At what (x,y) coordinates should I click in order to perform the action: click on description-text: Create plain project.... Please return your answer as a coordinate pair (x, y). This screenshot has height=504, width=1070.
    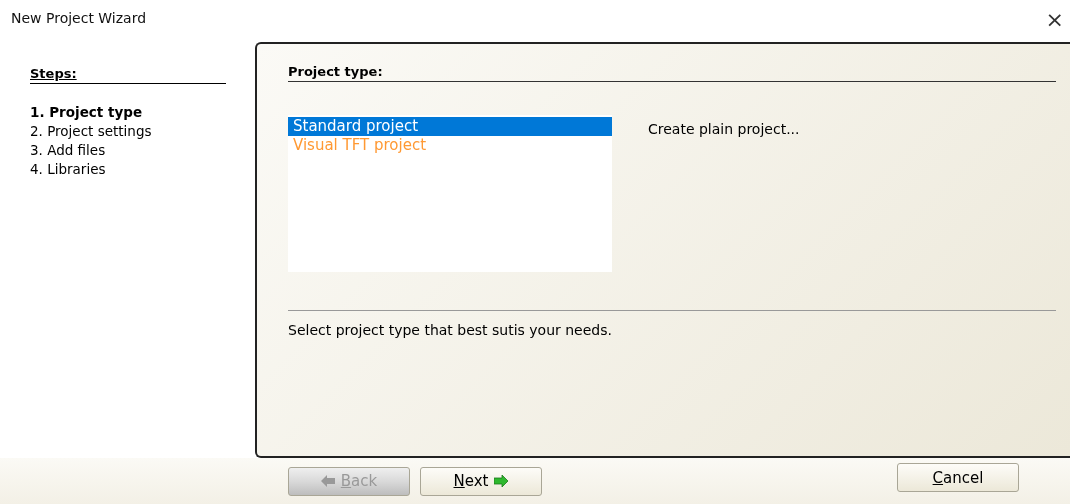
    Looking at the image, I should click on (724, 129).